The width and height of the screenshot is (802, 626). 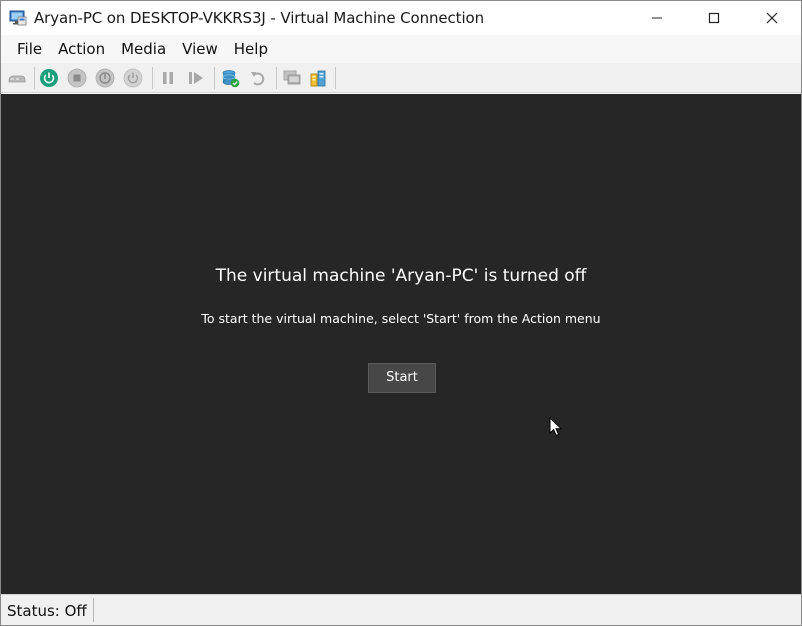 What do you see at coordinates (105, 78) in the screenshot?
I see `shut-down-icon` at bounding box center [105, 78].